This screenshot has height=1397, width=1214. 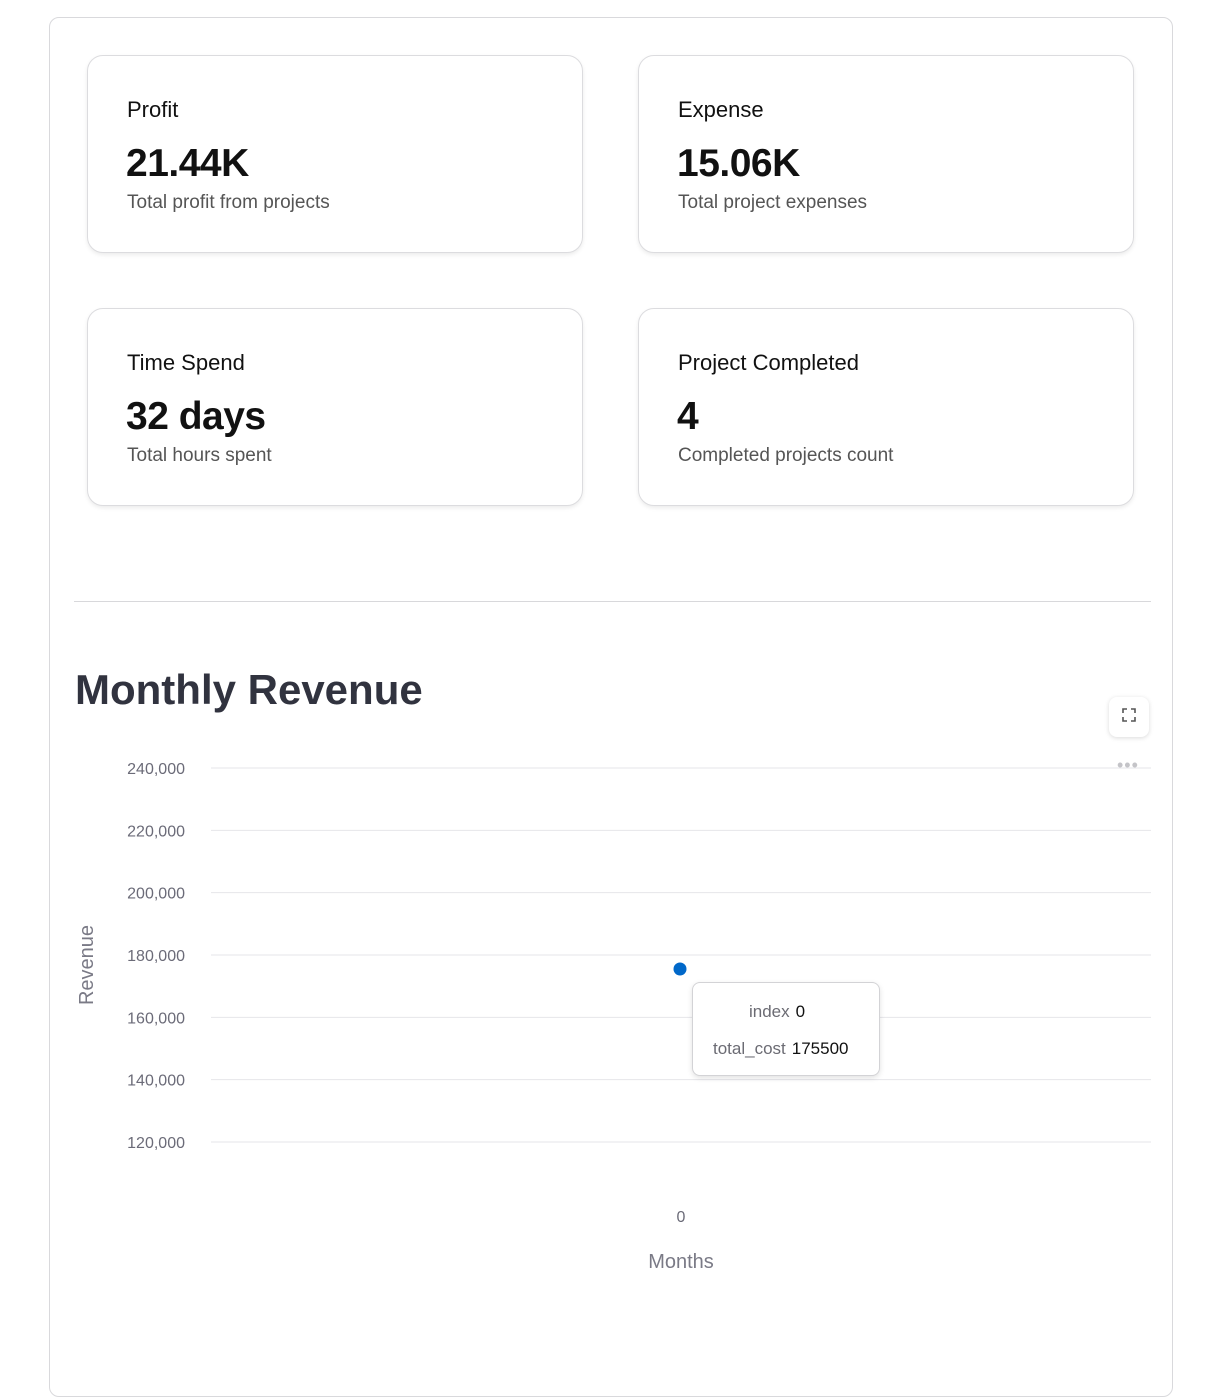 What do you see at coordinates (156, 956) in the screenshot?
I see `y-tick-label: 180,000` at bounding box center [156, 956].